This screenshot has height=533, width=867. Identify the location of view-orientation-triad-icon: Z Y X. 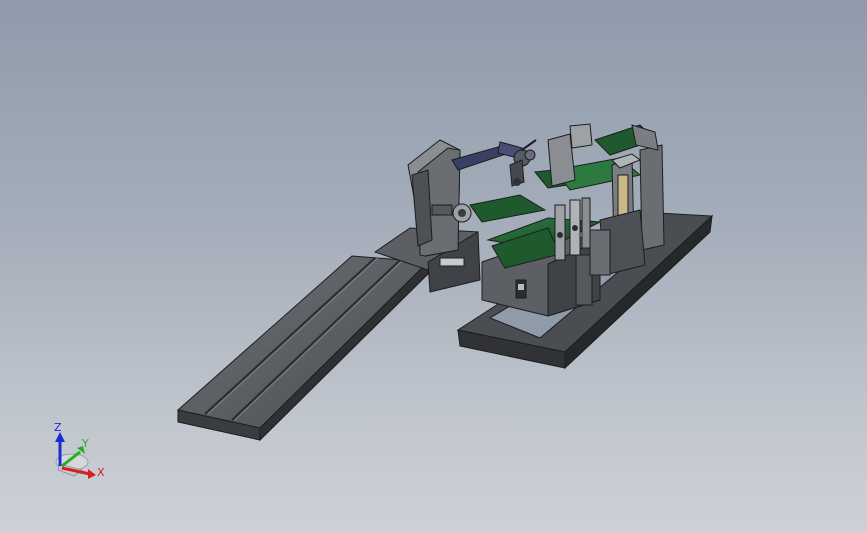
(79, 450).